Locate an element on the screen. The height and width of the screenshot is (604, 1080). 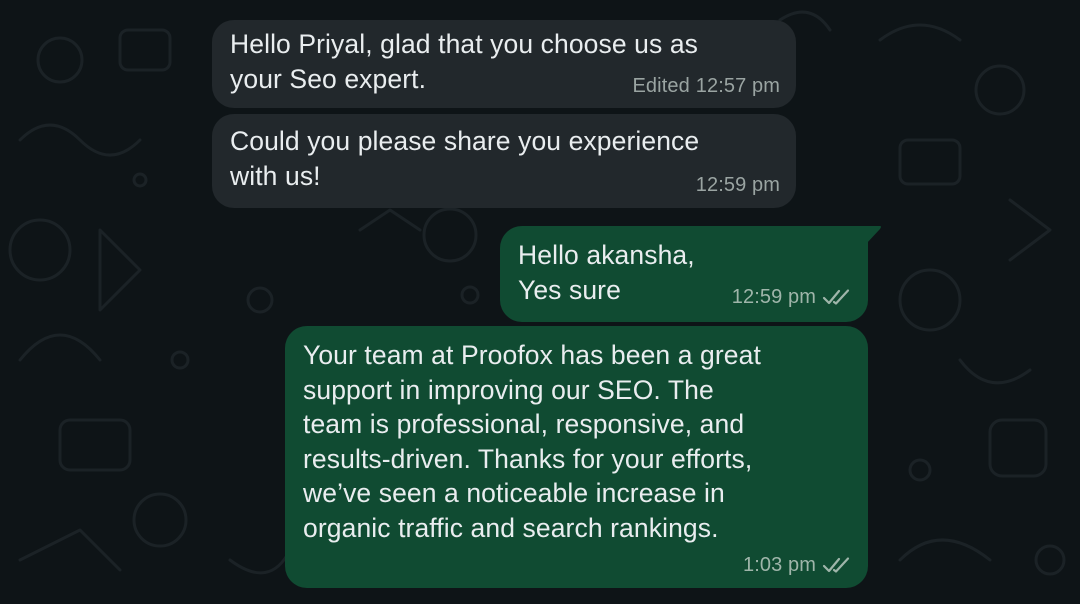
outgoing-message-bubble: Hello akansha, Yes sure 12:59 pm is located at coordinates (684, 274).